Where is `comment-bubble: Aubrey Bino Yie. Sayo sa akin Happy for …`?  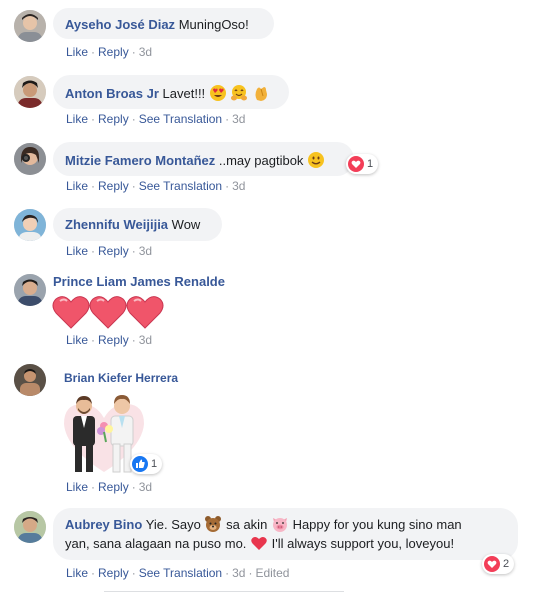 comment-bubble: Aubrey Bino Yie. Sayo sa akin Happy for … is located at coordinates (285, 534).